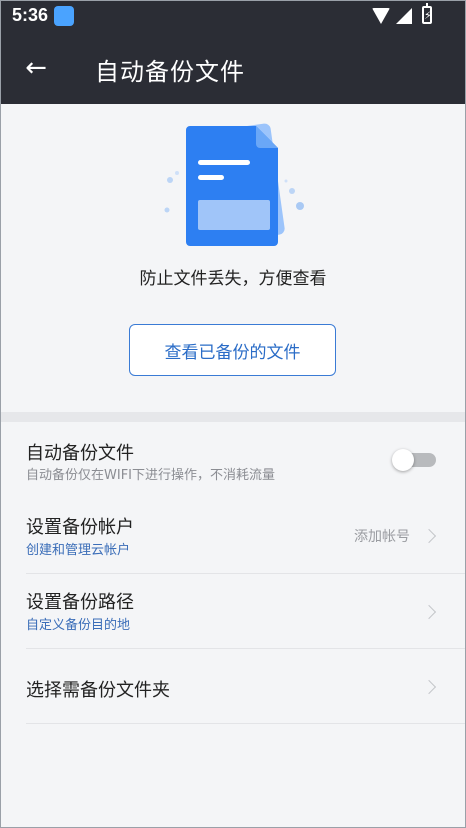  I want to click on setting-title: 选择需备份文件夹, so click(98, 690).